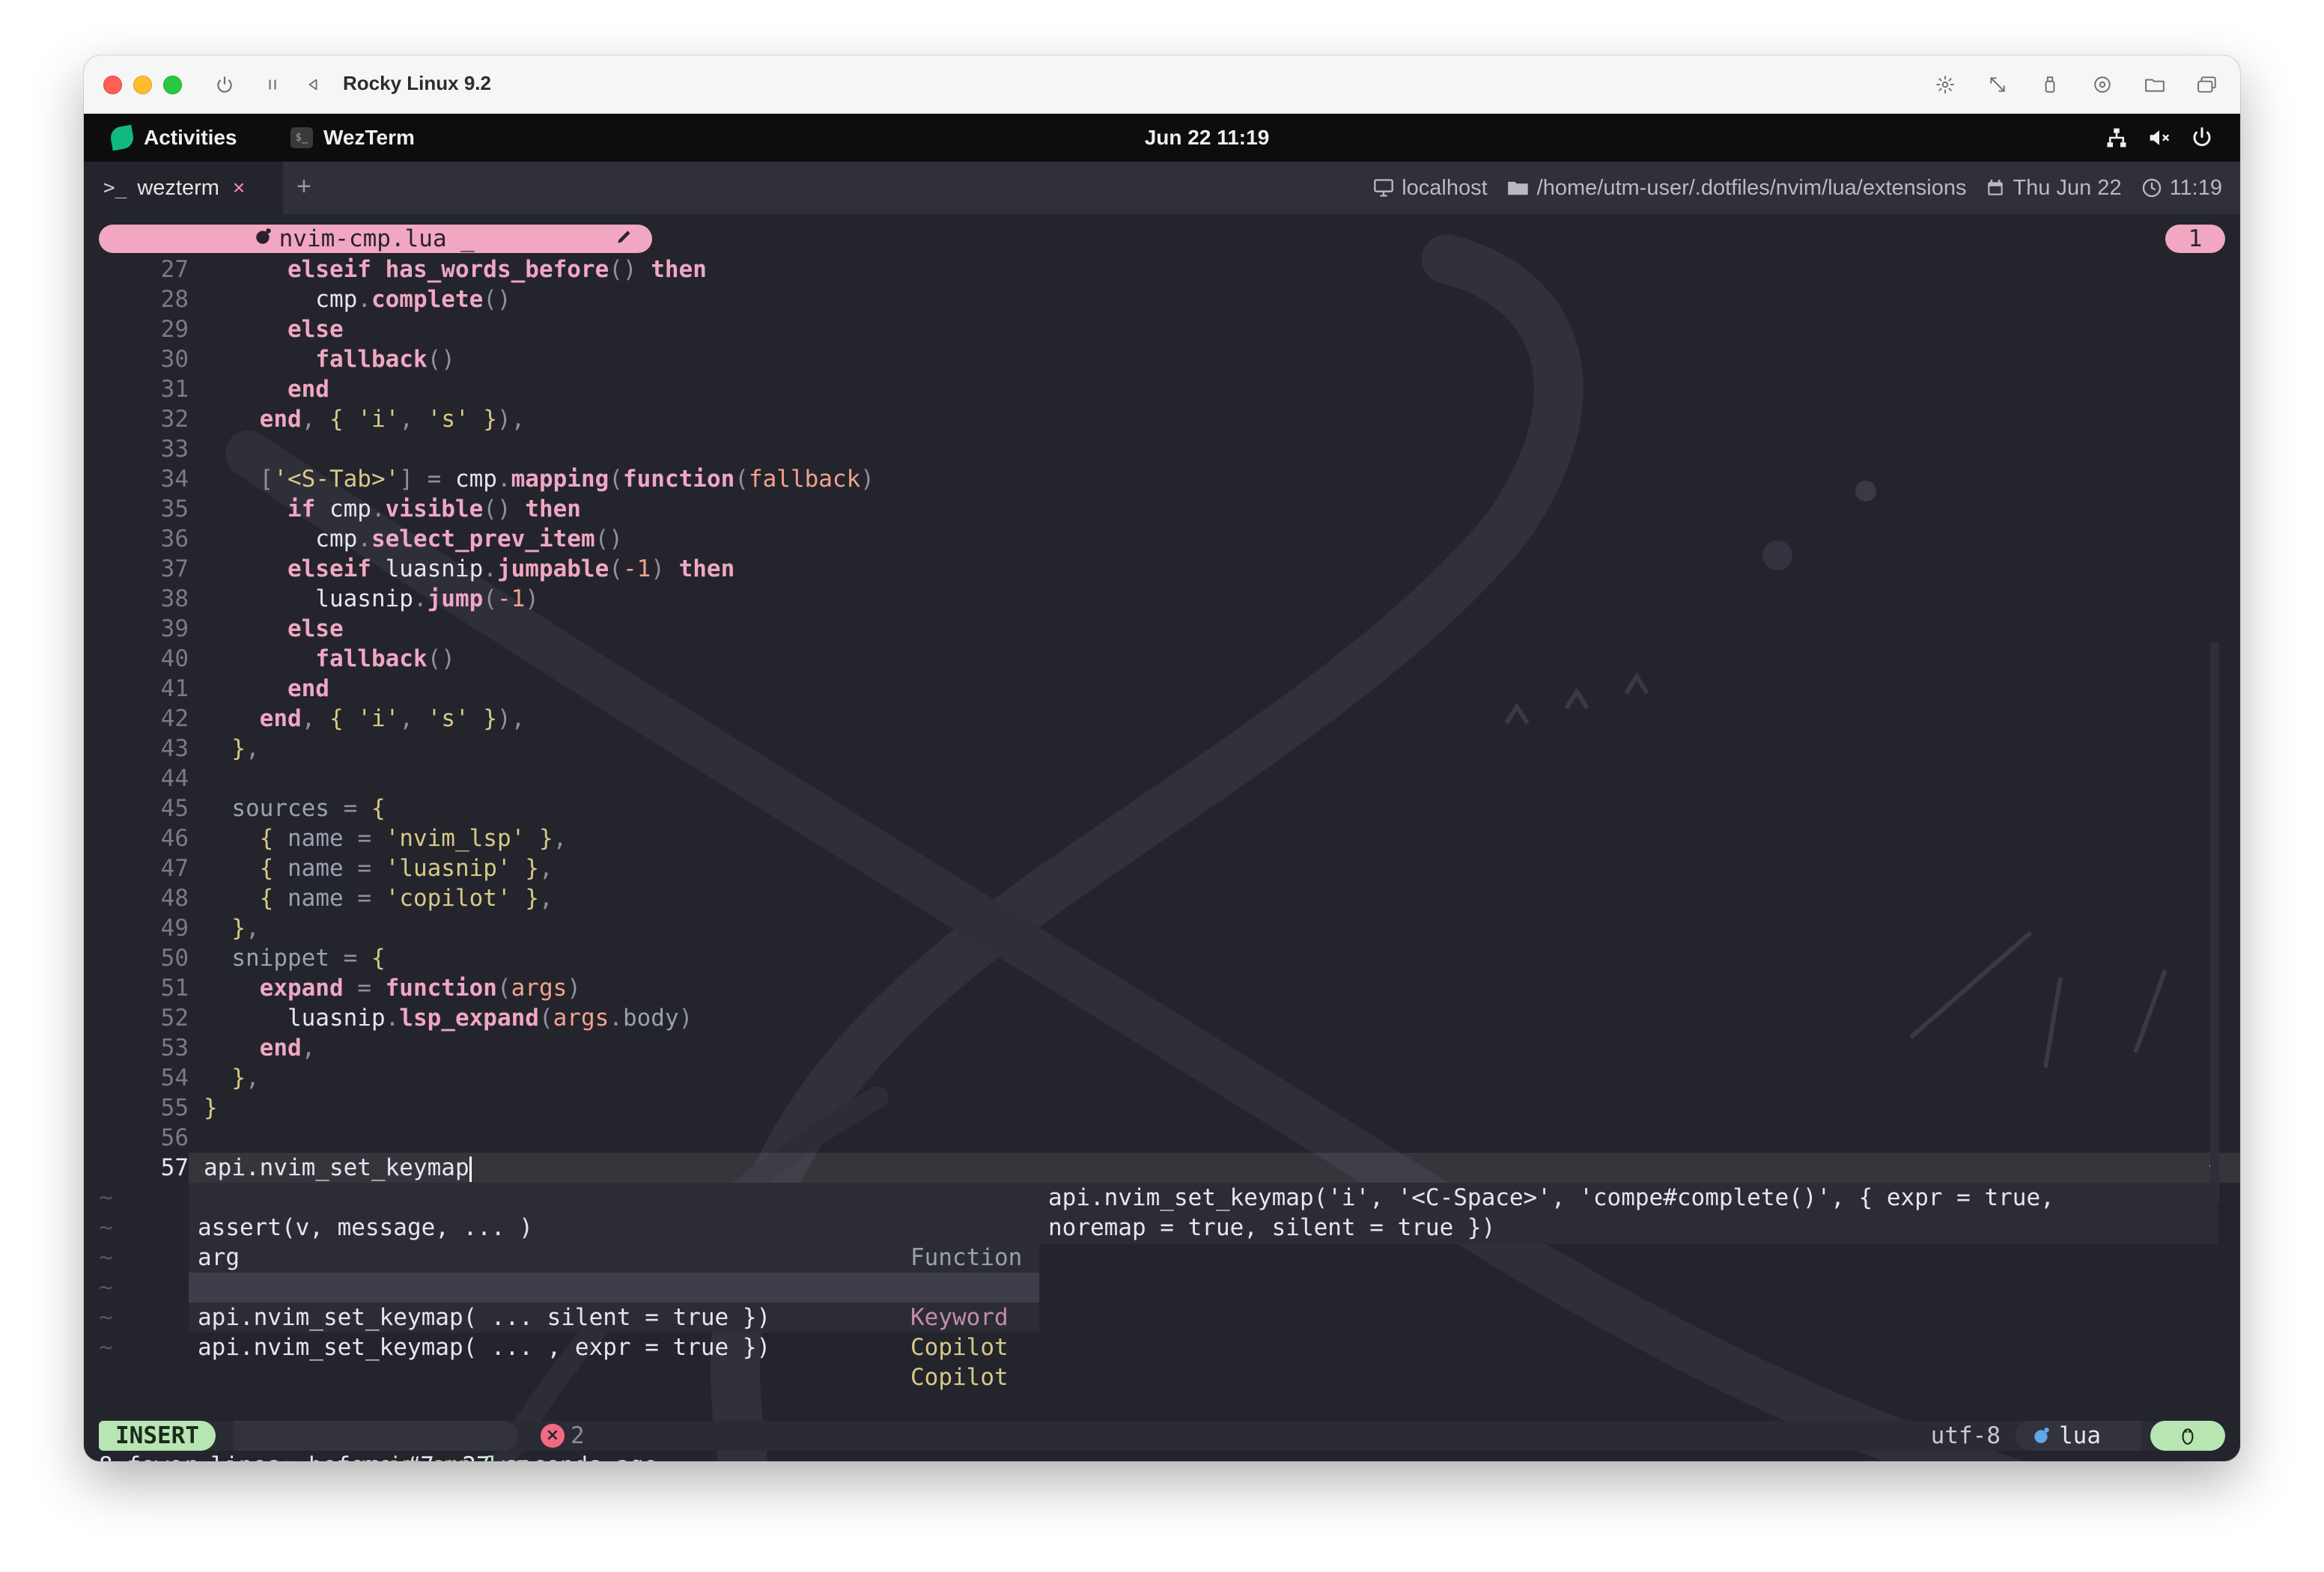  What do you see at coordinates (178, 187) in the screenshot?
I see `tab-title: wezterm` at bounding box center [178, 187].